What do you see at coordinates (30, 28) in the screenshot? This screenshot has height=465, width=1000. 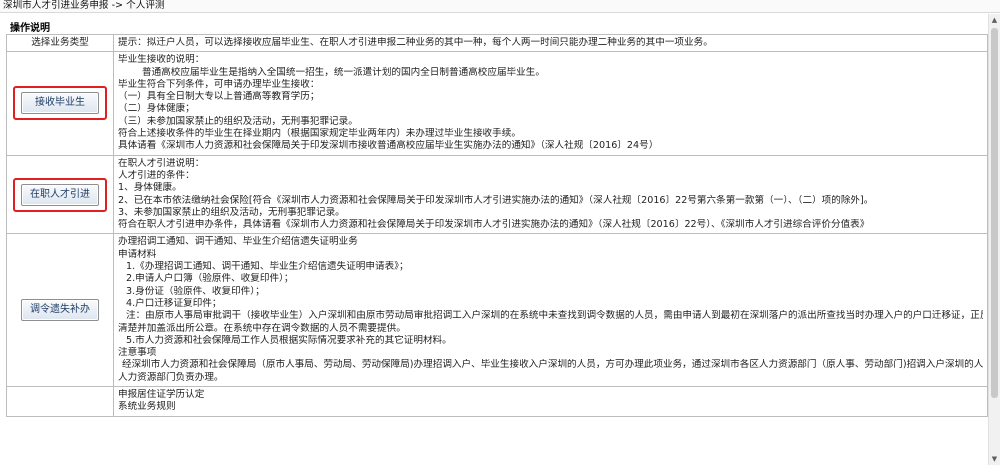 I see `section-title: 操作说明` at bounding box center [30, 28].